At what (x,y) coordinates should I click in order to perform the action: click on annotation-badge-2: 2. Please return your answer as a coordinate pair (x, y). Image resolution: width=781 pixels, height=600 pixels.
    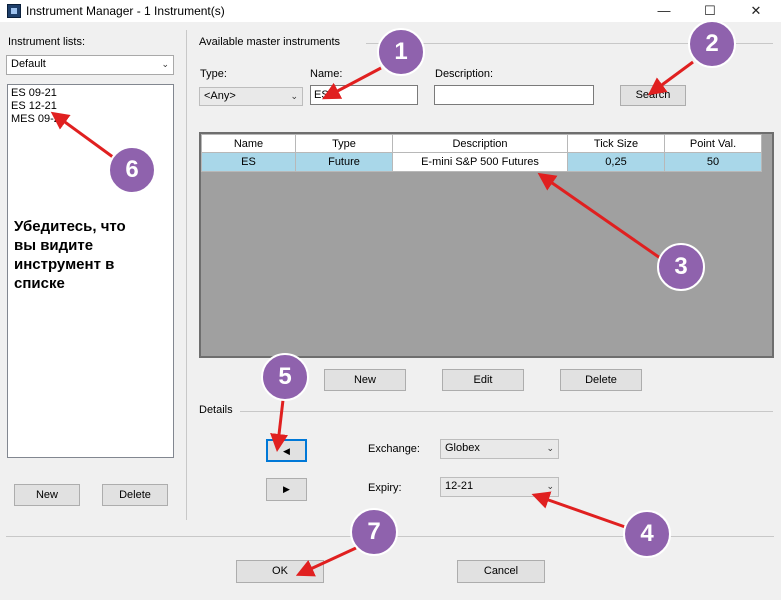
    Looking at the image, I should click on (712, 44).